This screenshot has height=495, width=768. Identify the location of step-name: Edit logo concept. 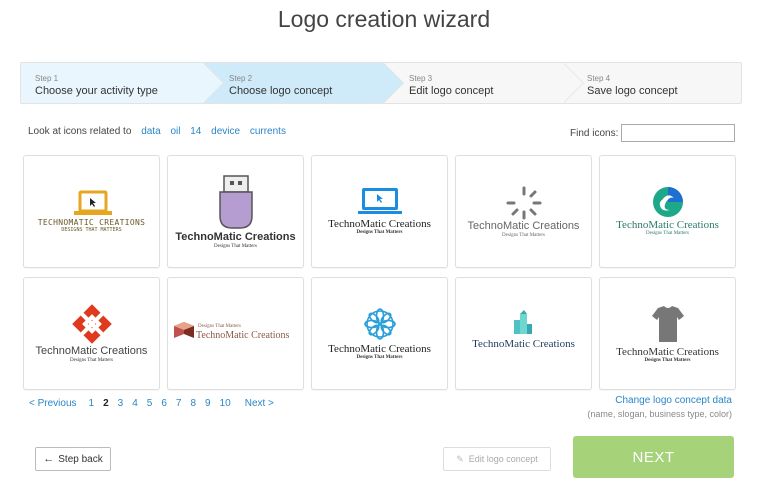
(451, 91).